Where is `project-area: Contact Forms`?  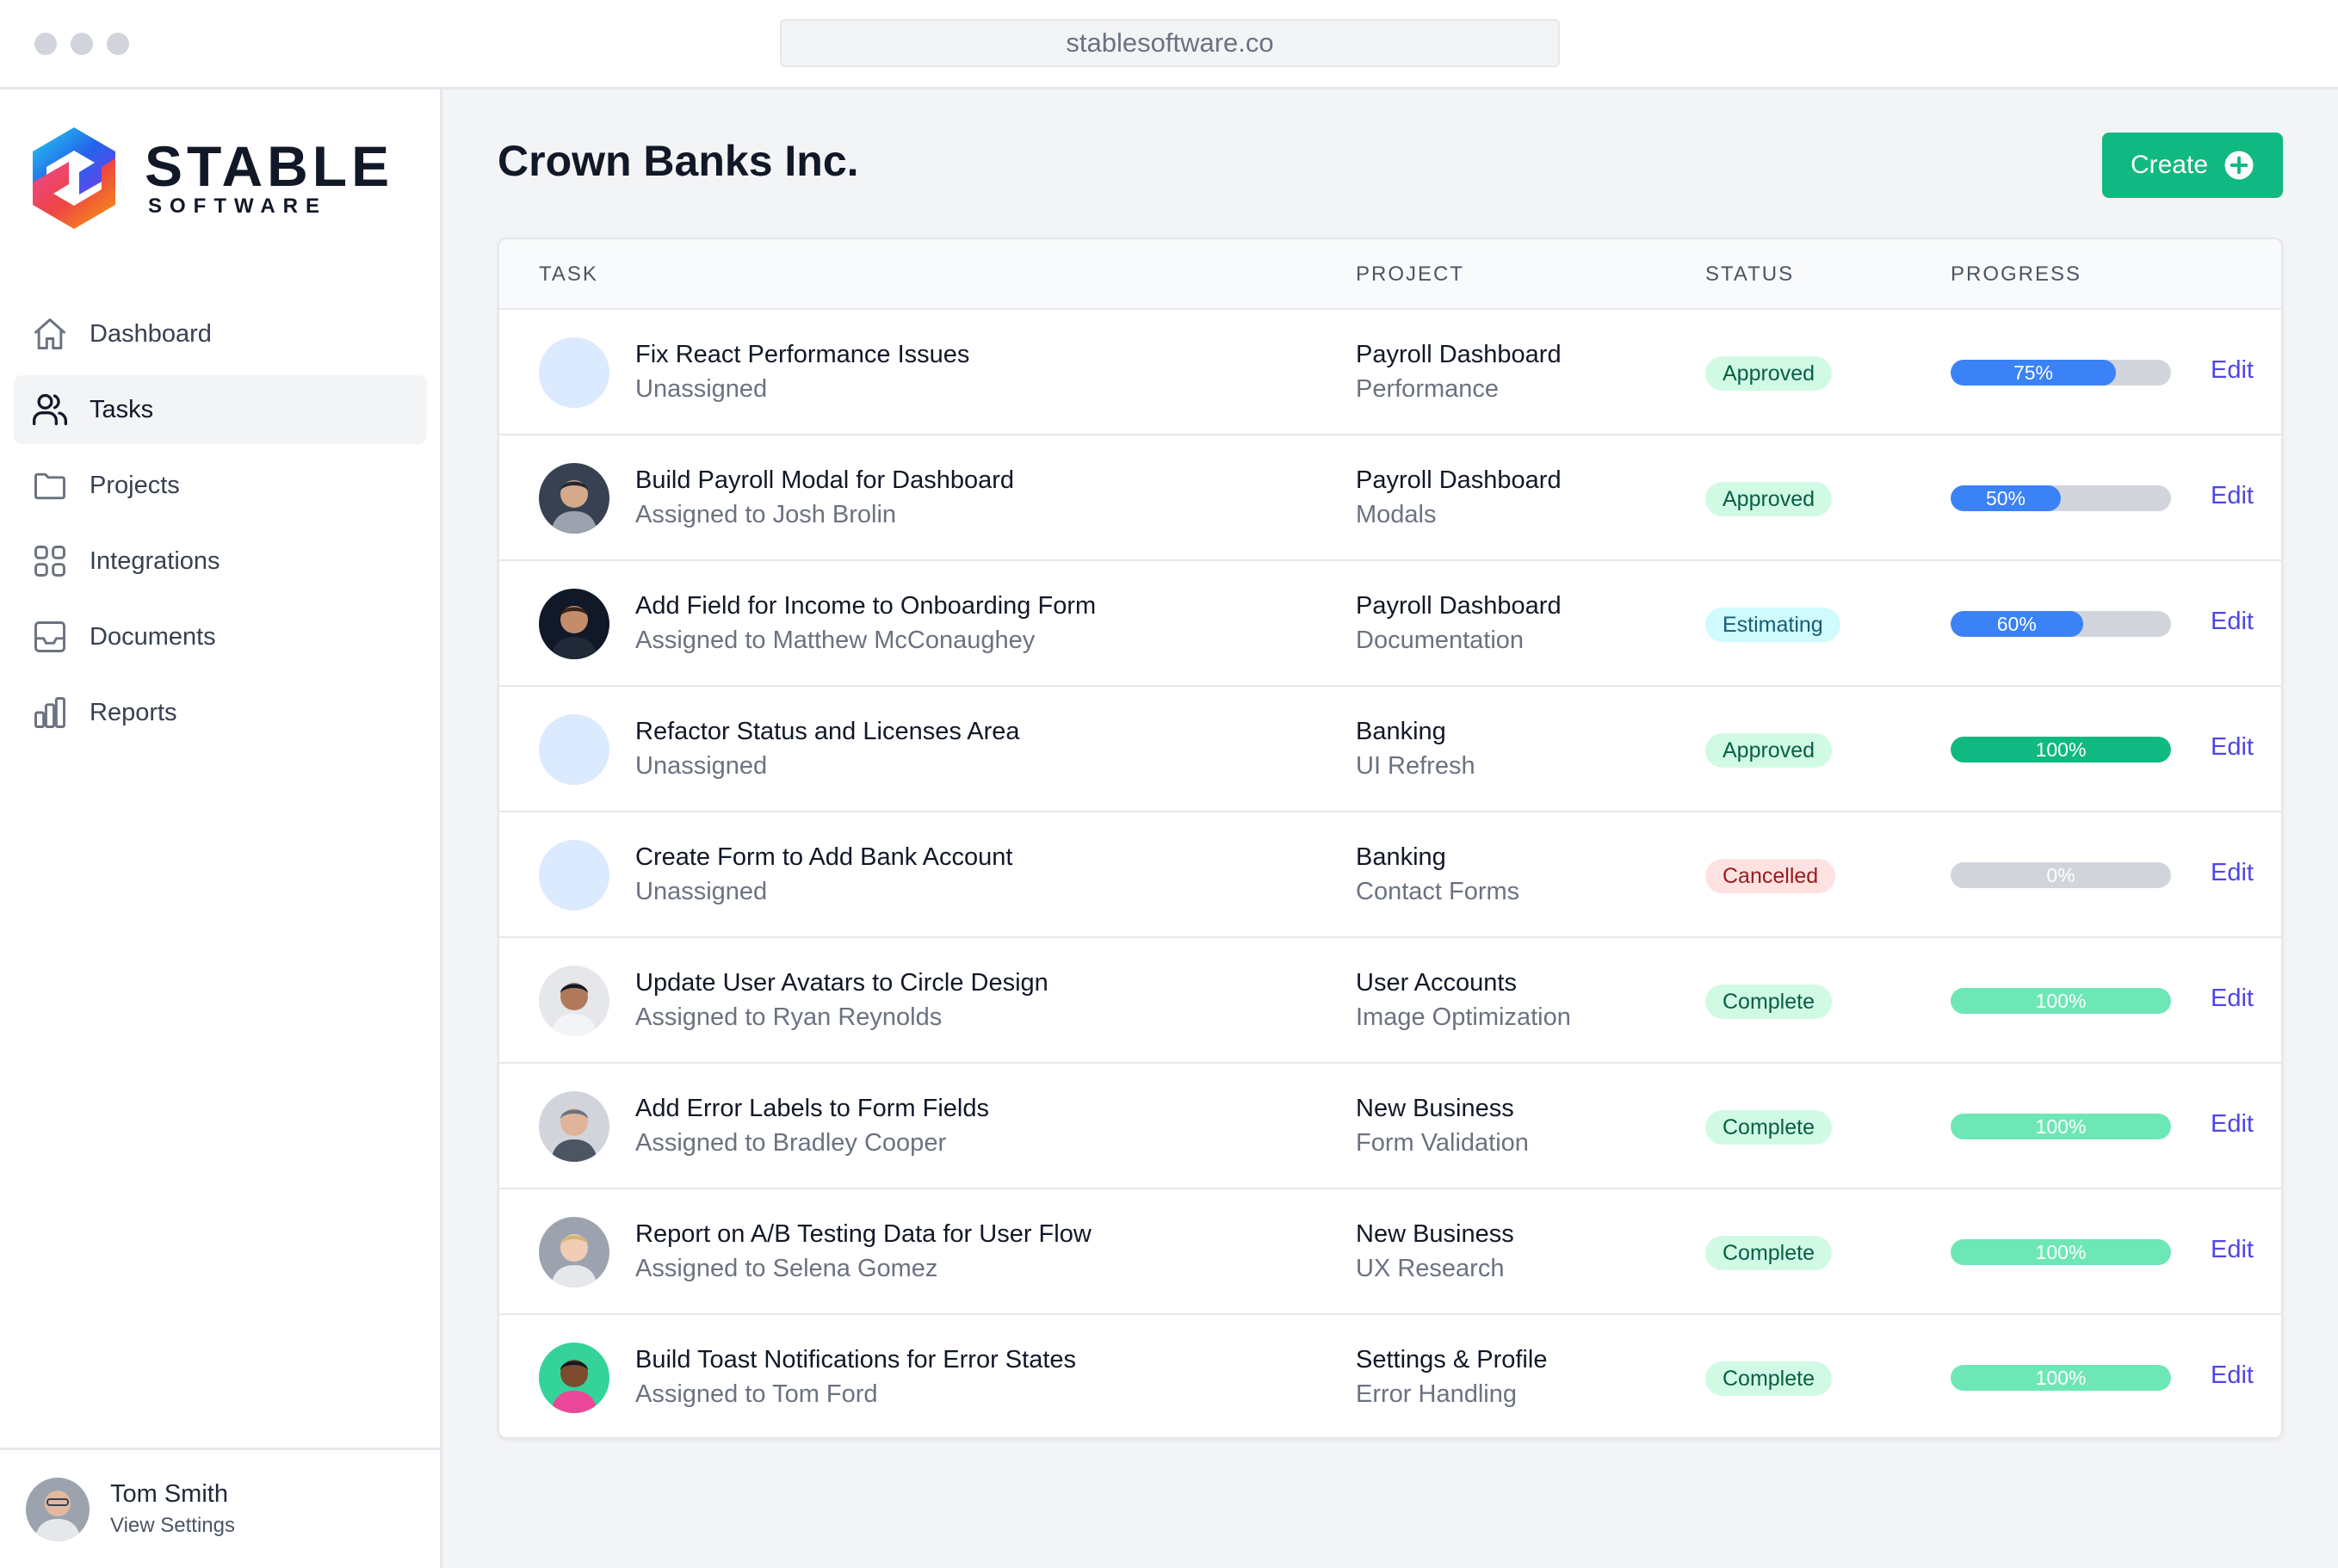
project-area: Contact Forms is located at coordinates (1438, 892).